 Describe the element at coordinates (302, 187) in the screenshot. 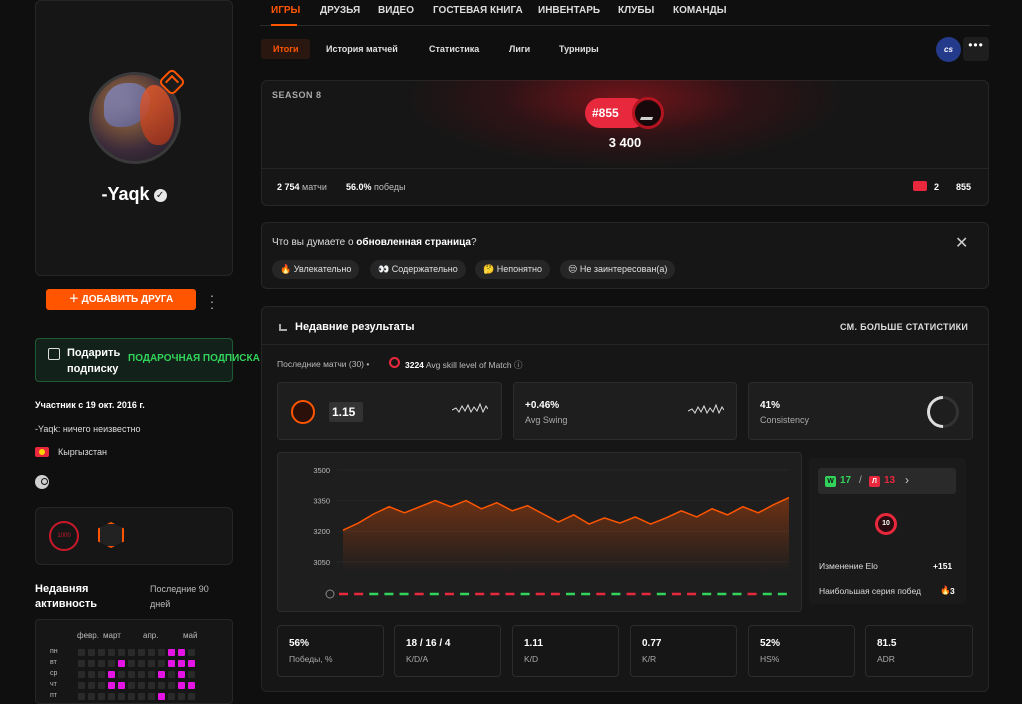

I see `season-matches: 2 754 матчи` at that location.